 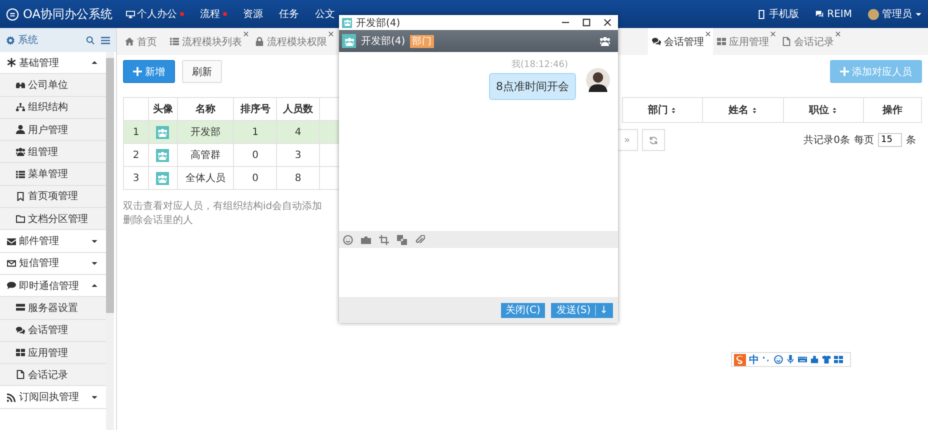 What do you see at coordinates (289, 14) in the screenshot?
I see `nav-item: 任务` at bounding box center [289, 14].